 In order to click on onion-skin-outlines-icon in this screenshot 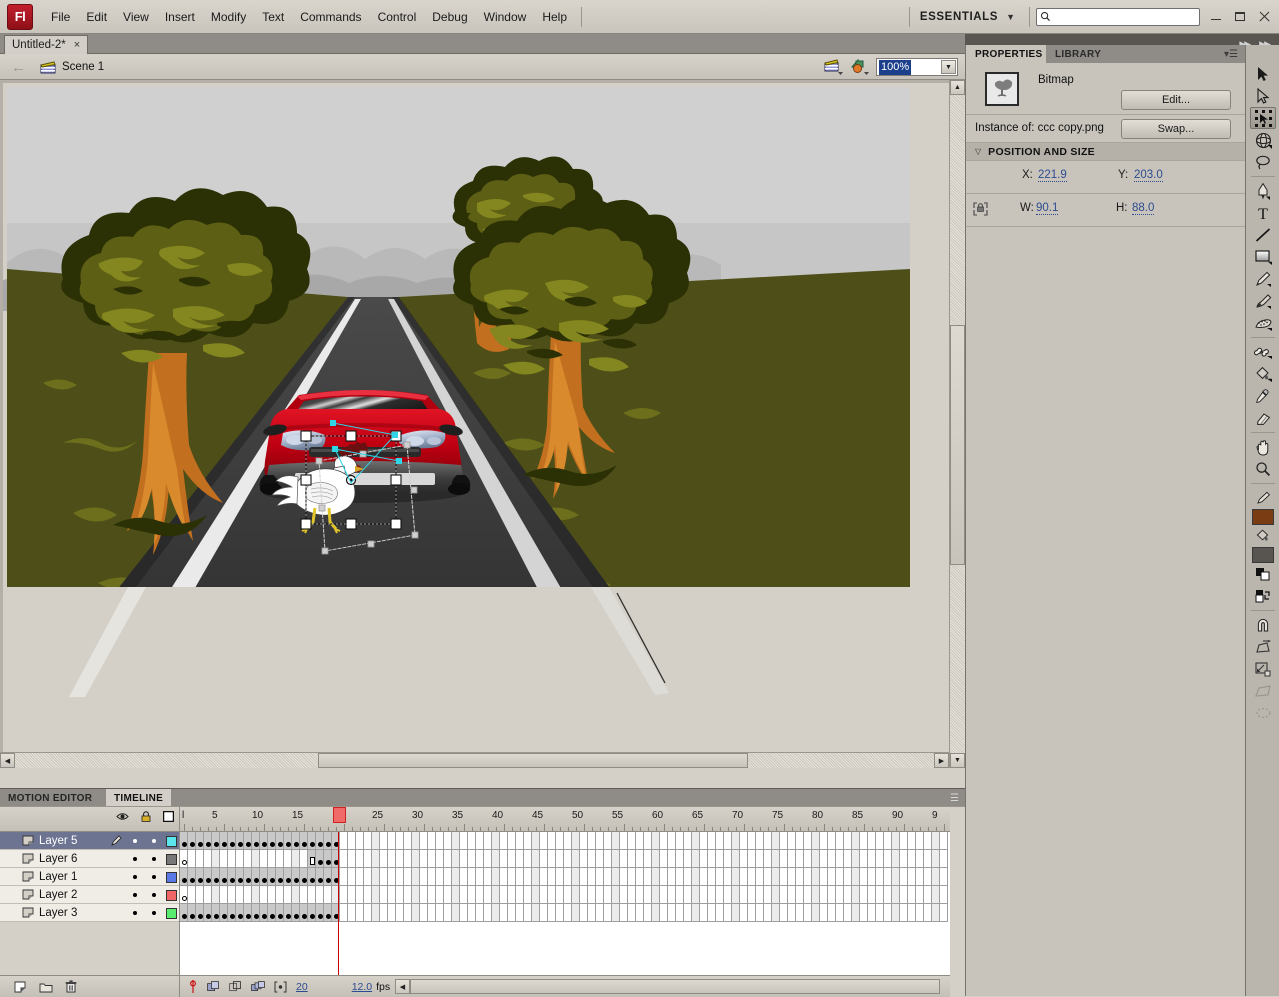, I will do `click(235, 986)`.